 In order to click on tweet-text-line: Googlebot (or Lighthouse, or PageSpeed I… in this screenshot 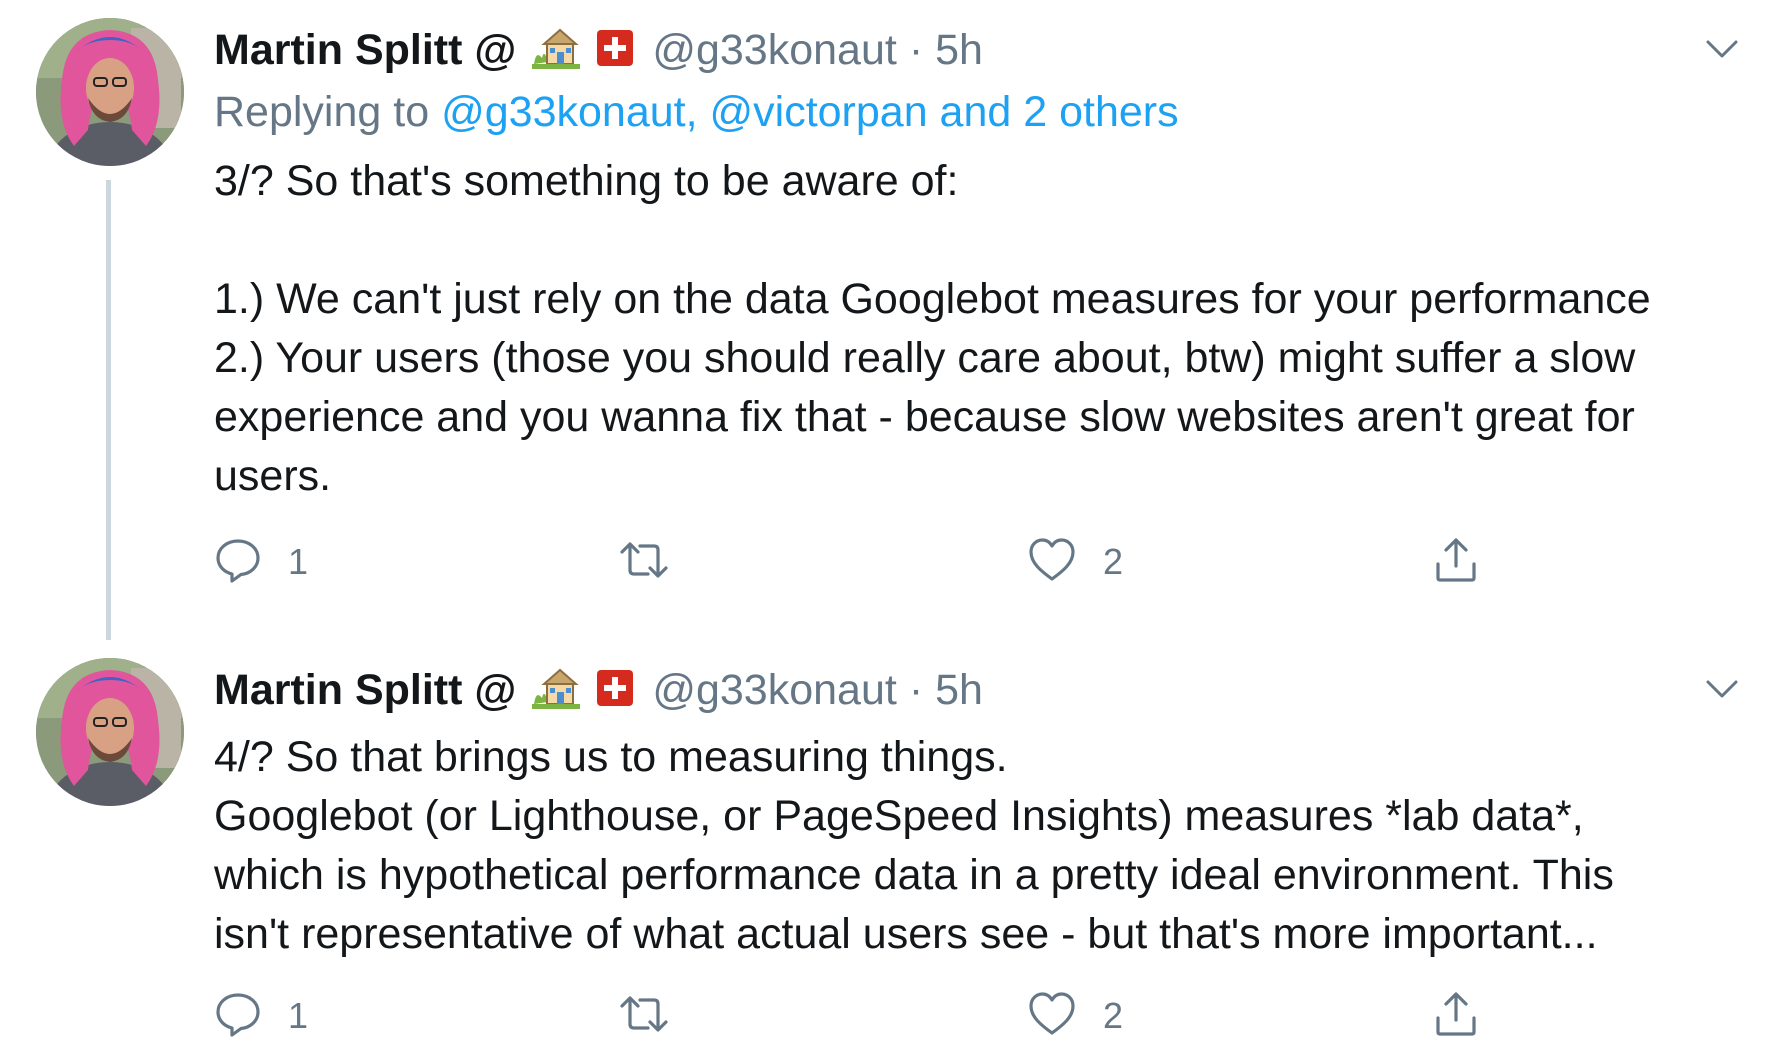, I will do `click(899, 816)`.